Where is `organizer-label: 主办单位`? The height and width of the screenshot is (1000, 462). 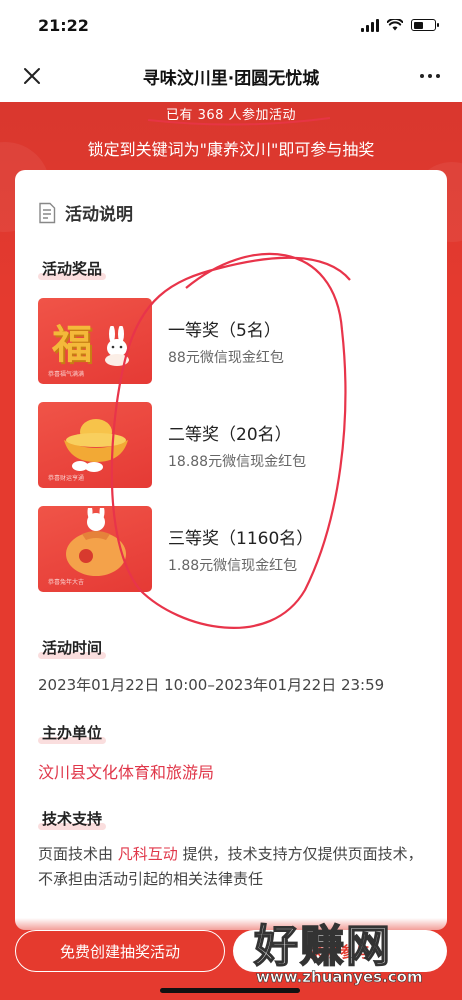
organizer-label: 主办单位 is located at coordinates (72, 733).